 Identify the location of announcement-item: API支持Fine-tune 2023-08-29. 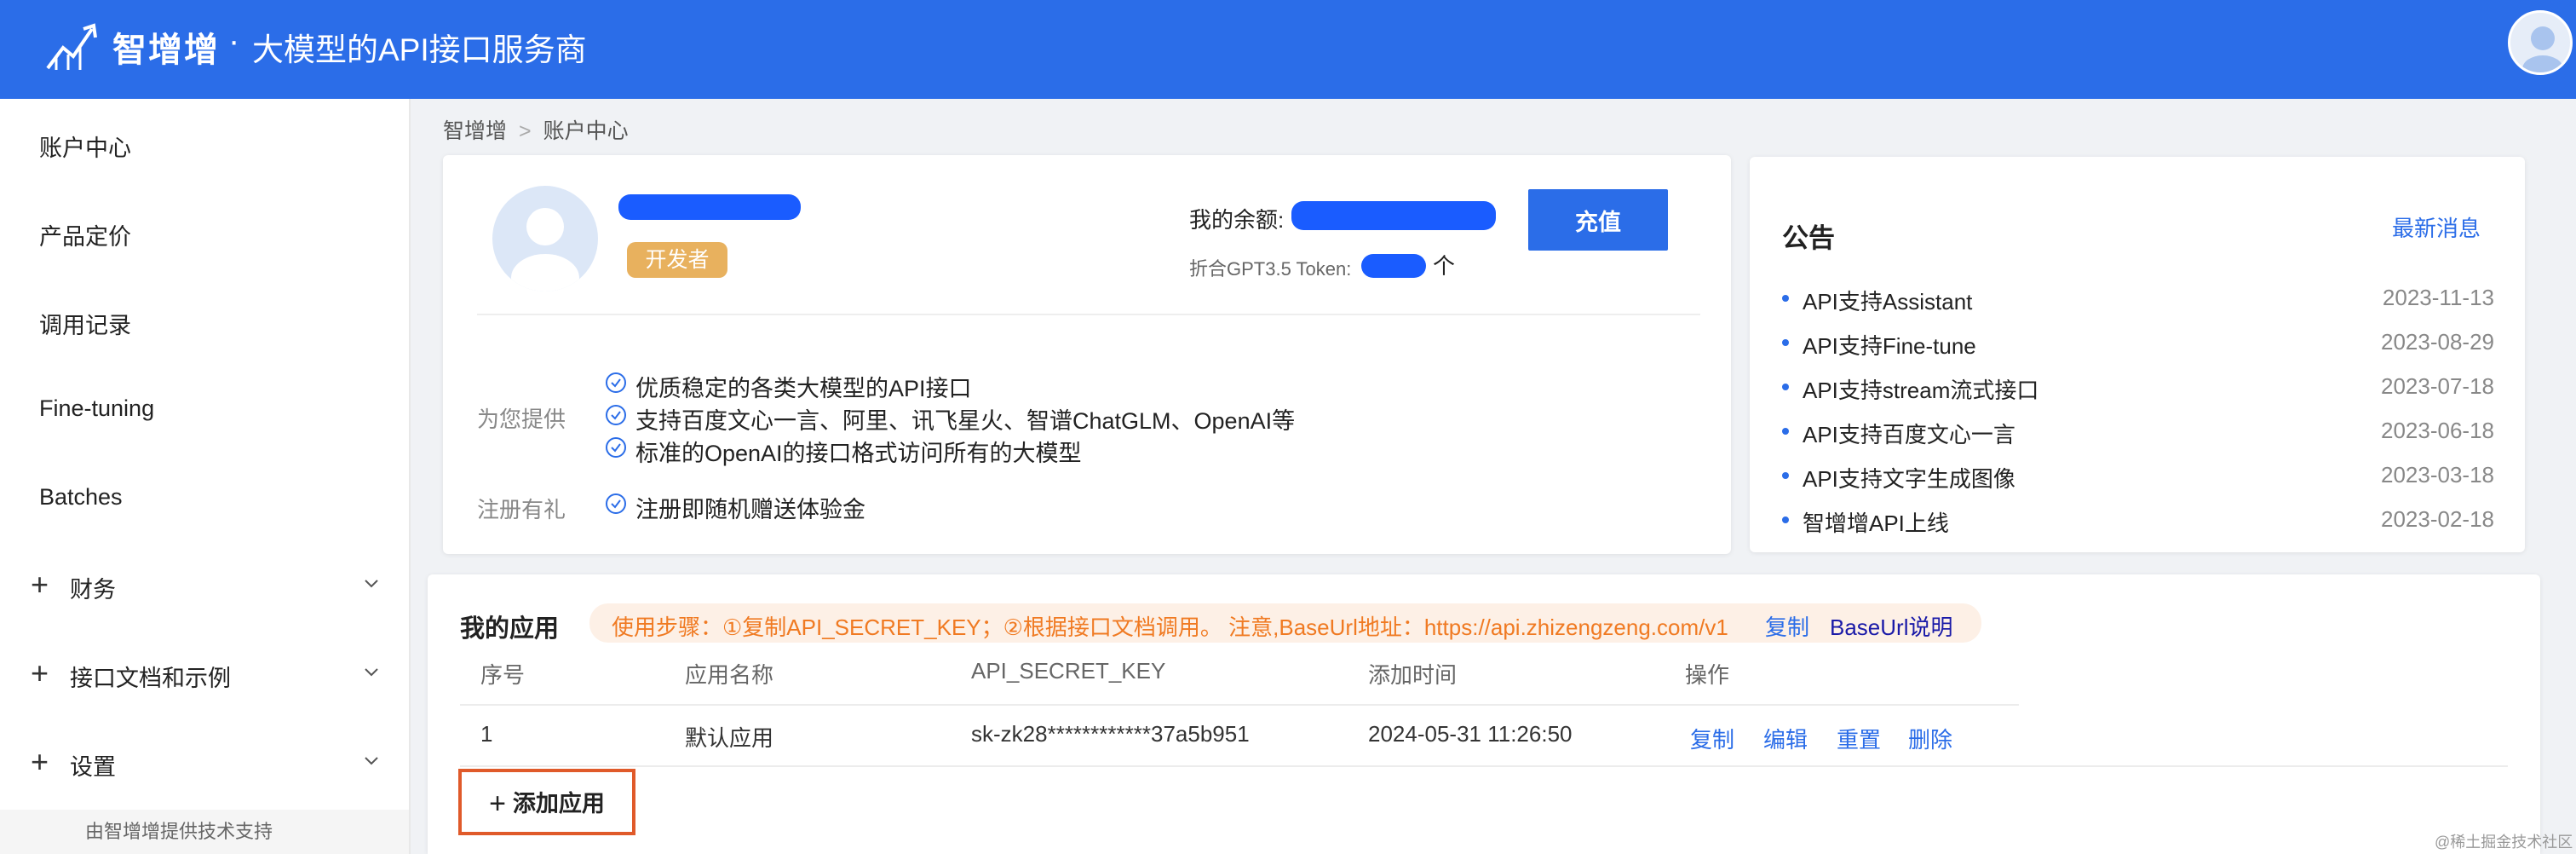
(2138, 344).